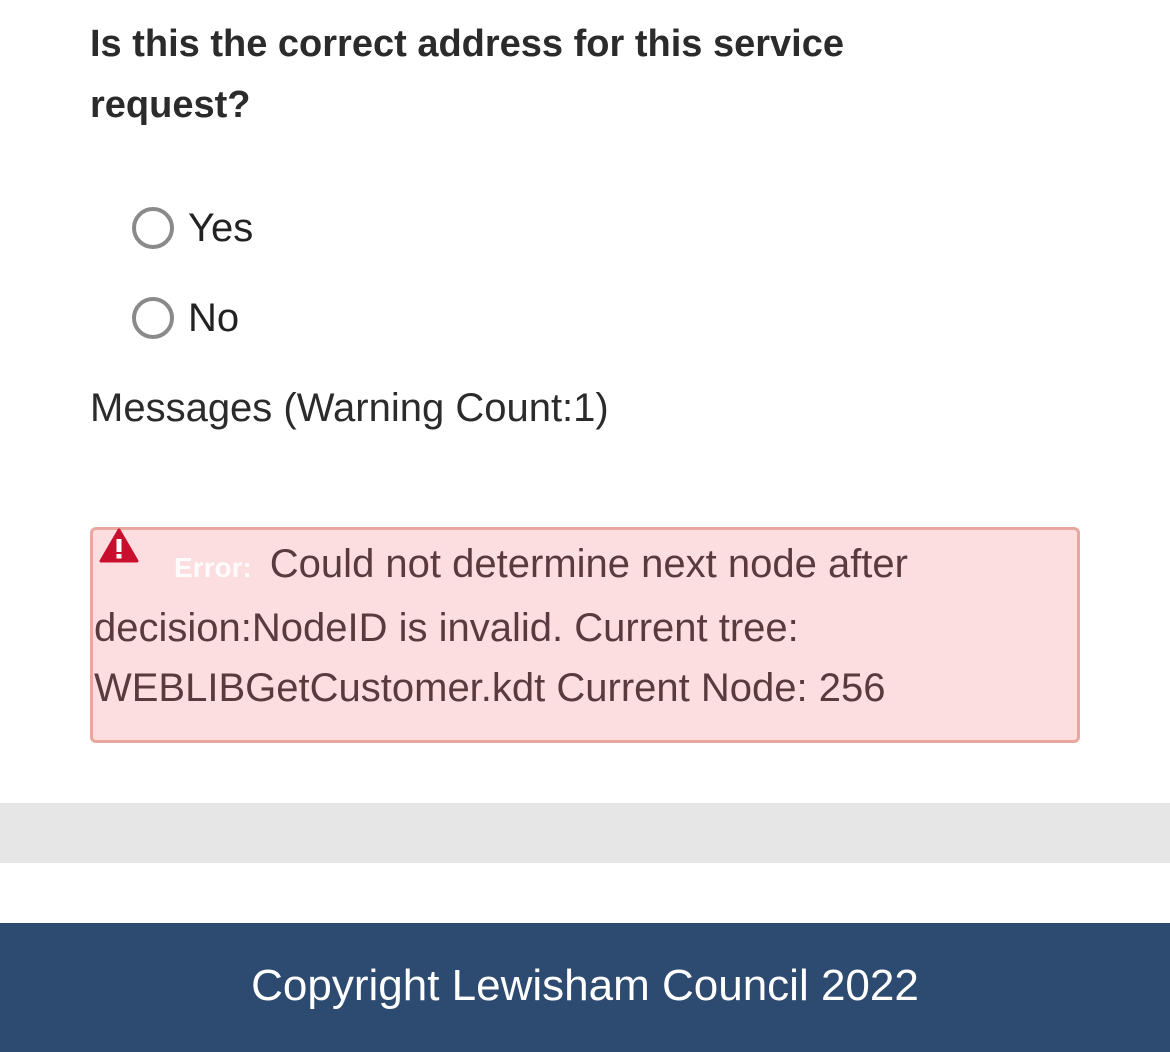 The height and width of the screenshot is (1052, 1170). What do you see at coordinates (220, 228) in the screenshot?
I see `radio-label-yes: Yes` at bounding box center [220, 228].